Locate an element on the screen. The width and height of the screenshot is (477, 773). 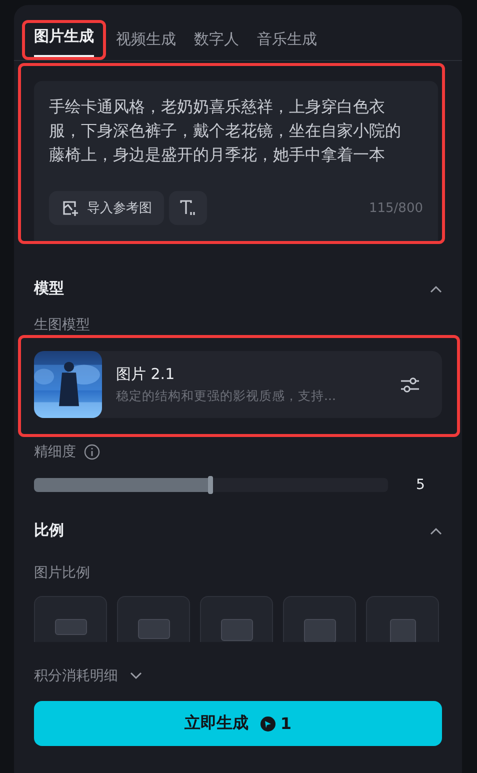
tab: 图片生成 is located at coordinates (64, 42).